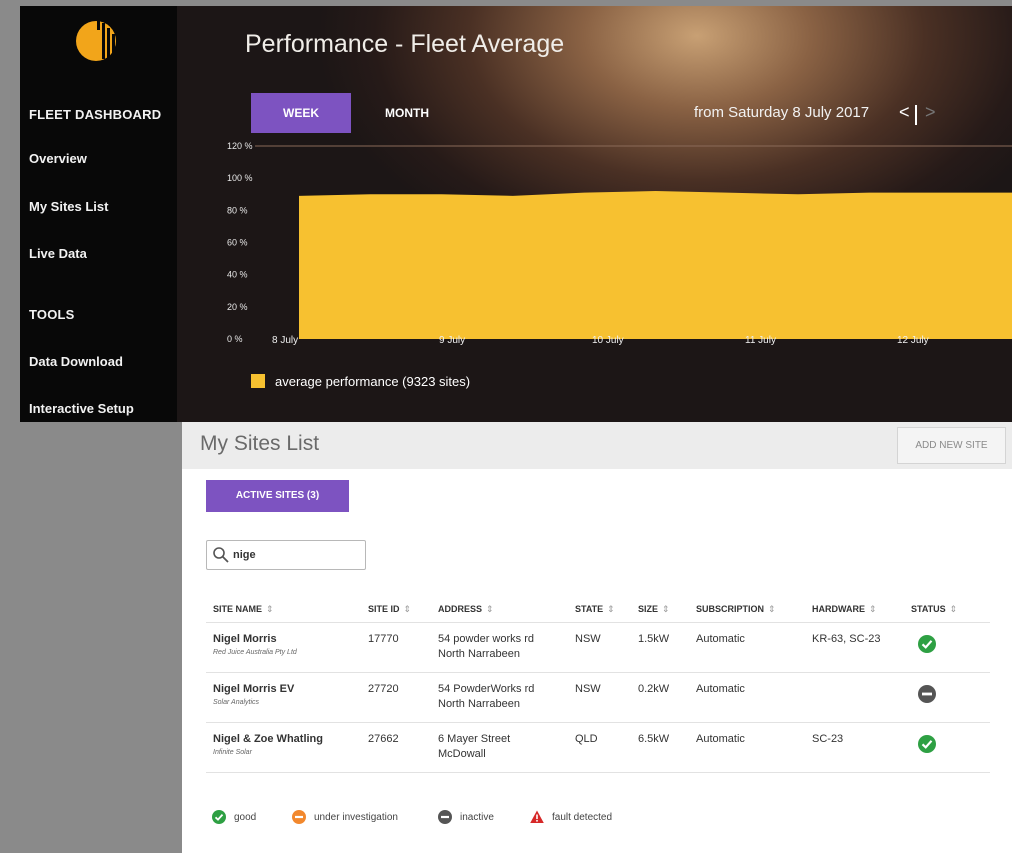  Describe the element at coordinates (356, 817) in the screenshot. I see `legend-investigation-label: under investigation` at that location.